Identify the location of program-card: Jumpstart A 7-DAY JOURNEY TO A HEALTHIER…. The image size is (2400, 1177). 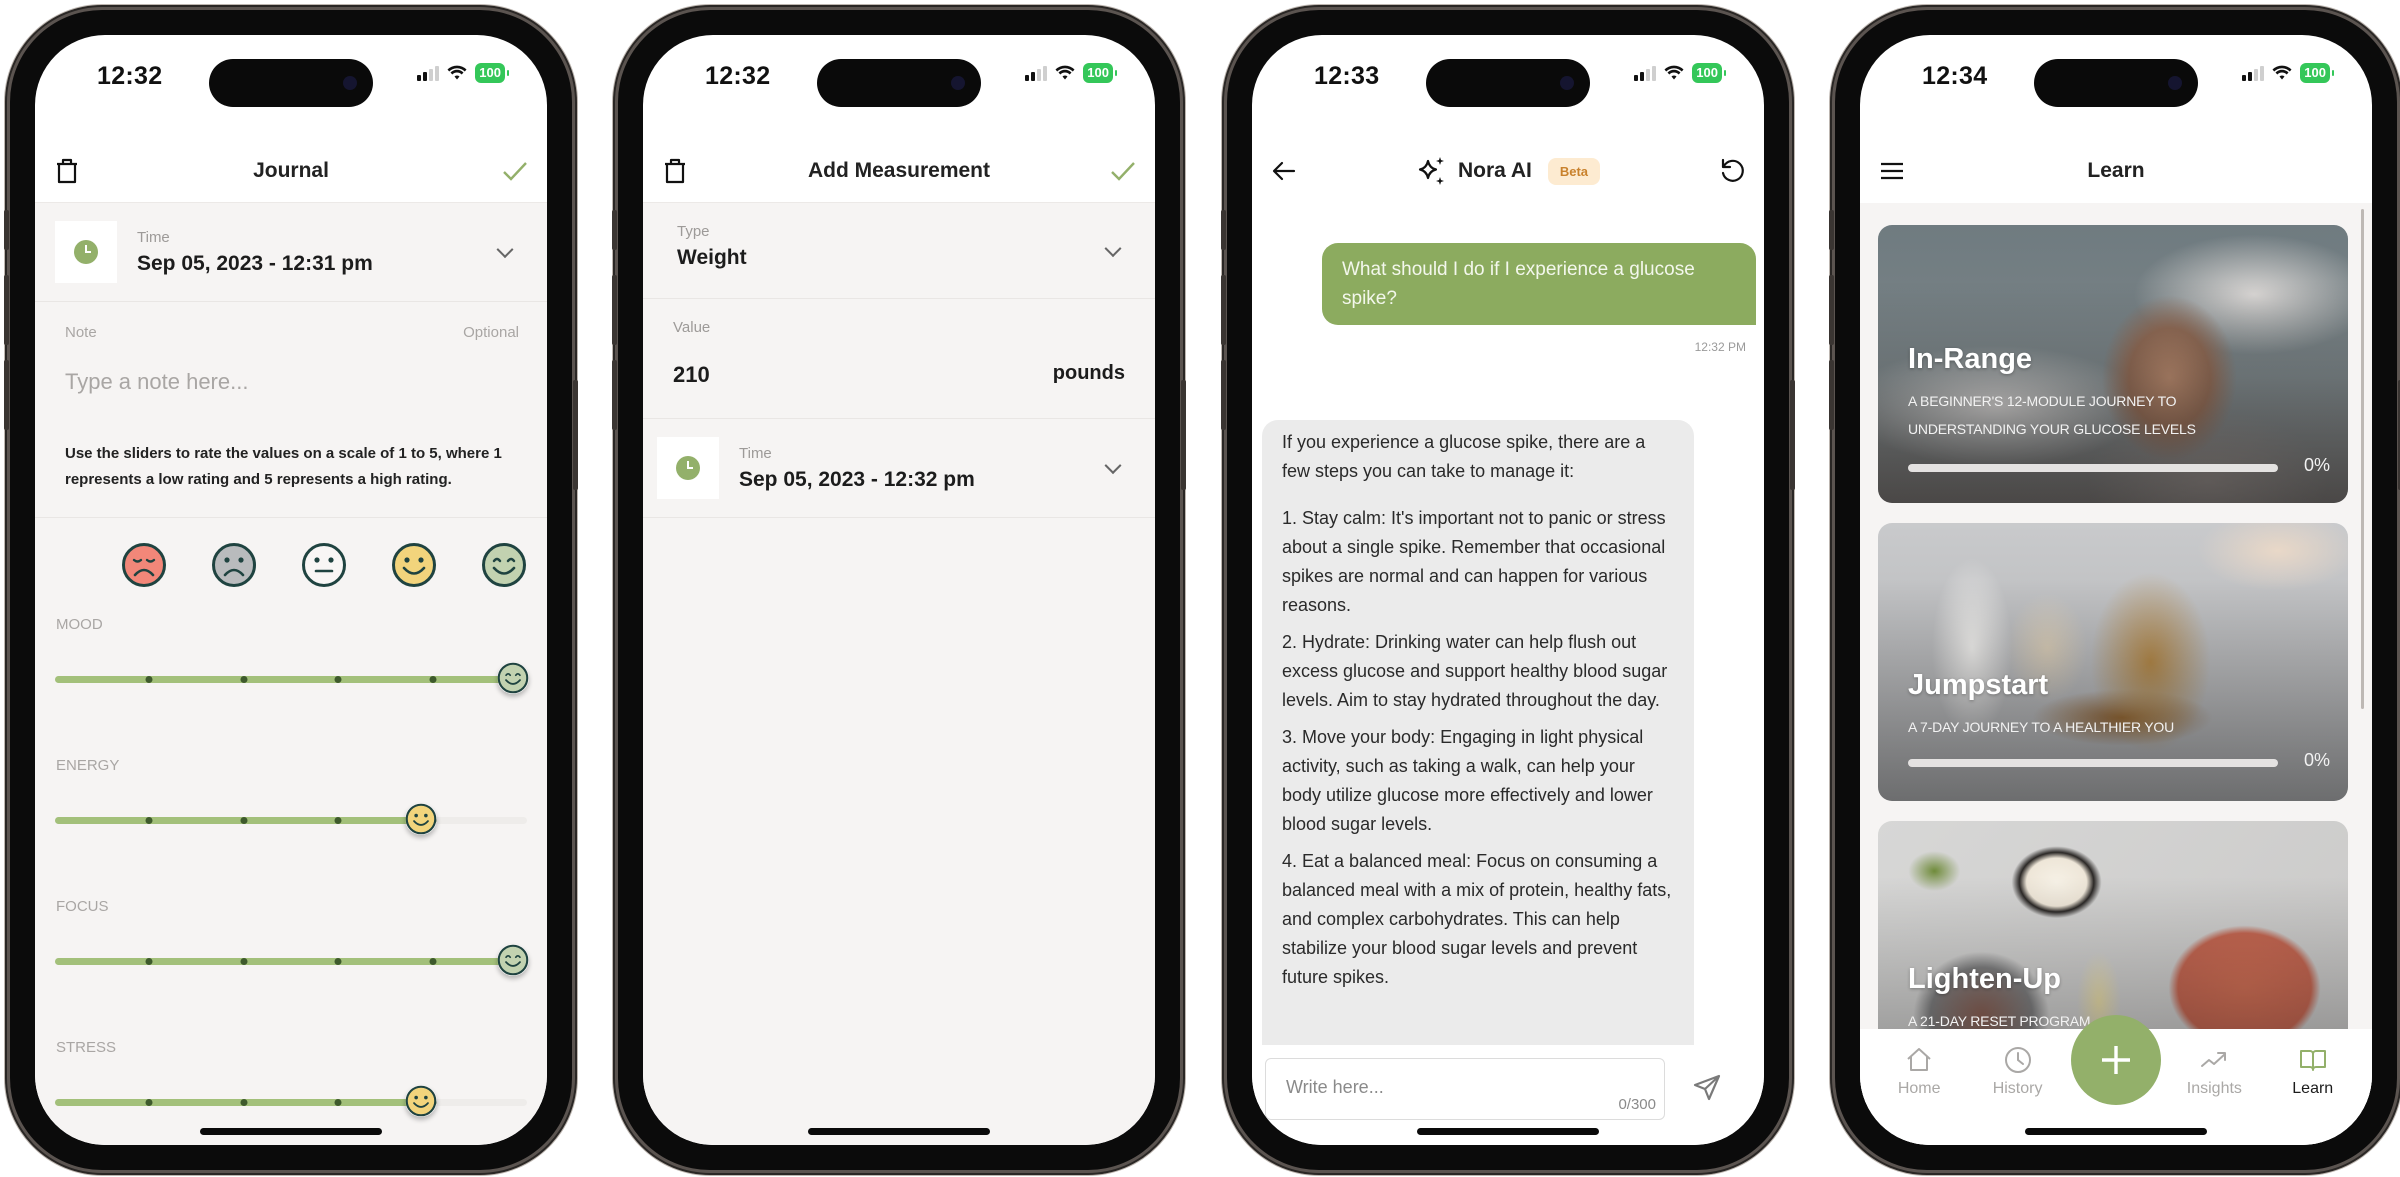
(2113, 662).